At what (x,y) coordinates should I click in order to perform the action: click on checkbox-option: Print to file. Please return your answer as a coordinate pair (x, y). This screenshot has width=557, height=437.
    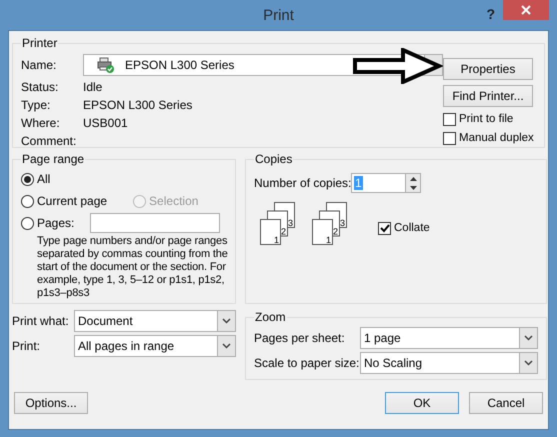
    Looking at the image, I should click on (491, 119).